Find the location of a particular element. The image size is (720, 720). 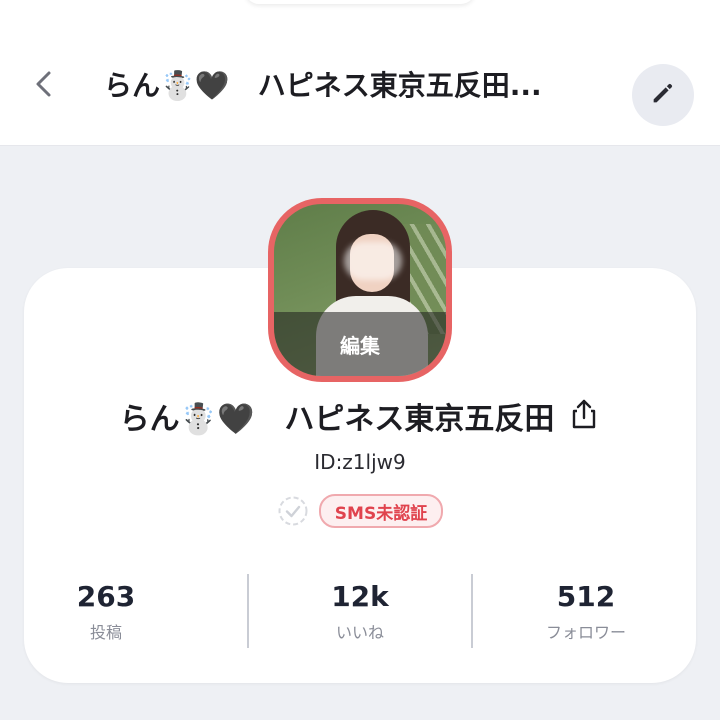

stat-value: 12k is located at coordinates (360, 596).